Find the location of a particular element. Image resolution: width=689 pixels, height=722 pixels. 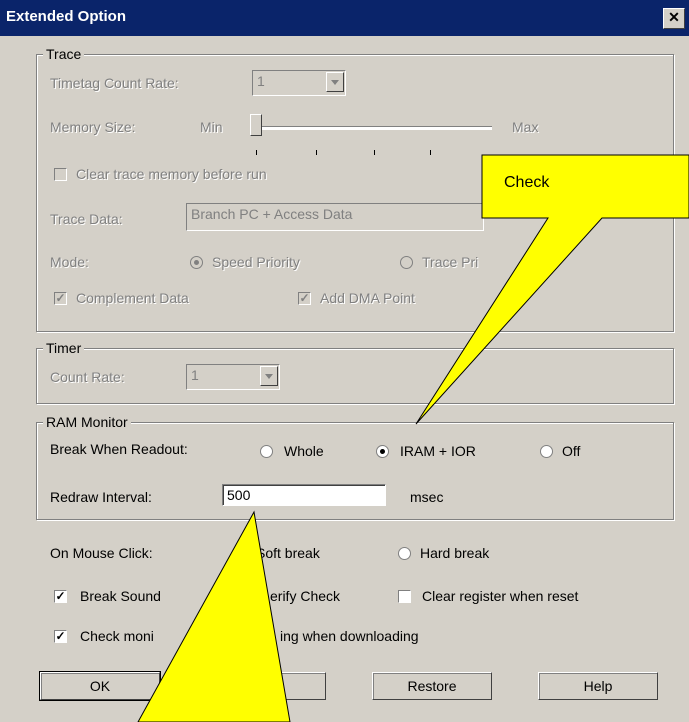

check-callout-text: Check is located at coordinates (527, 182).